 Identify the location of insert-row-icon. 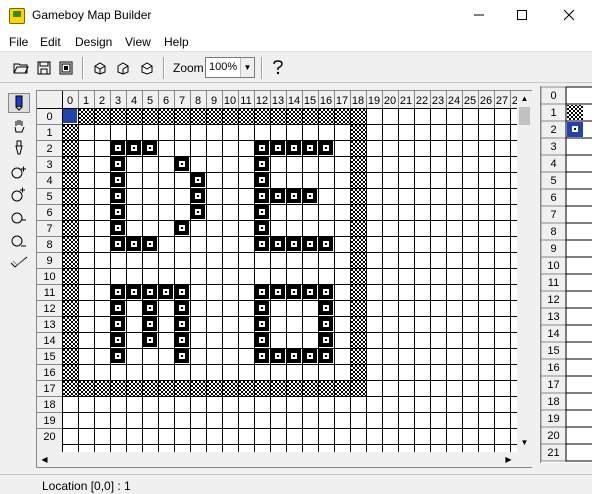
(18, 172).